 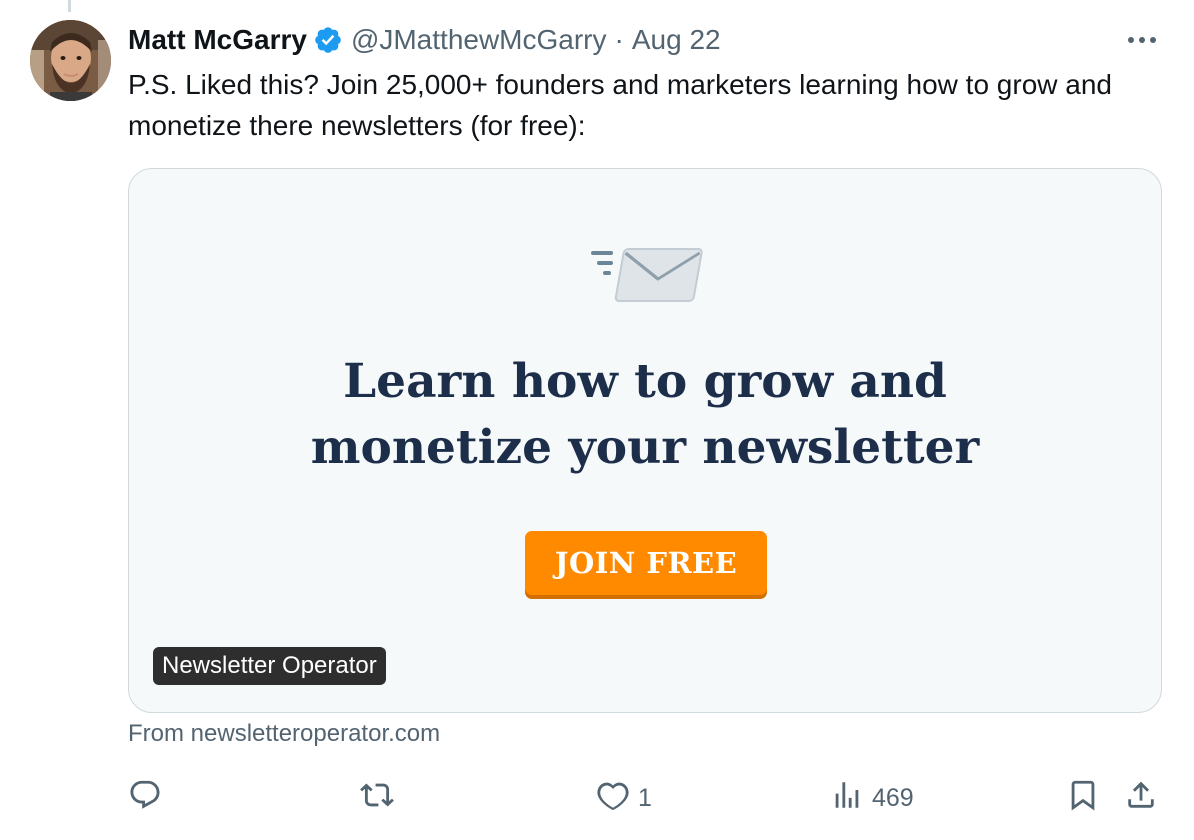 What do you see at coordinates (284, 734) in the screenshot?
I see `card-source-link: From newsletteroperator.com` at bounding box center [284, 734].